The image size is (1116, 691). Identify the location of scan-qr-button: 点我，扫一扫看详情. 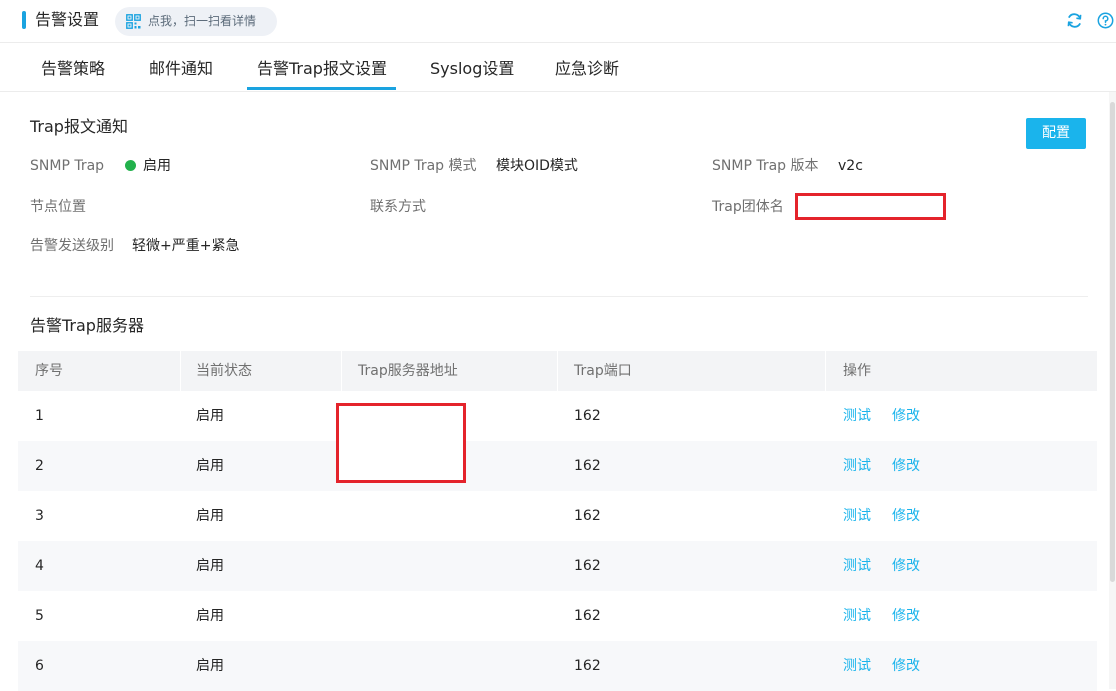
(196, 21).